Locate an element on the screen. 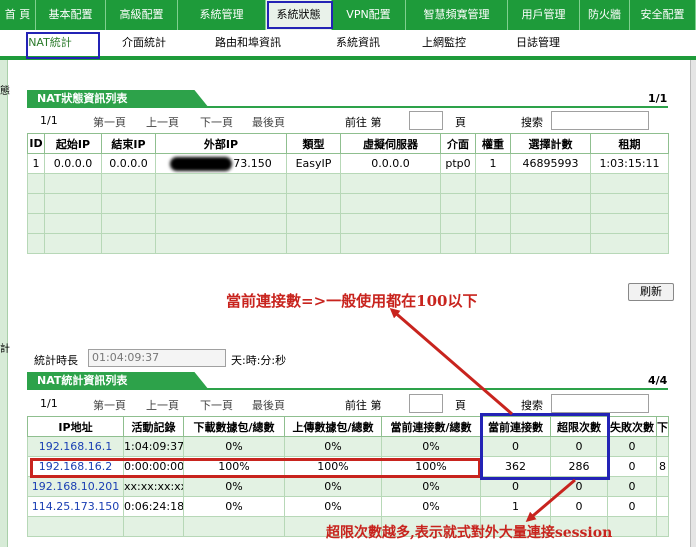  col-start-ip: 起始IP is located at coordinates (73, 143).